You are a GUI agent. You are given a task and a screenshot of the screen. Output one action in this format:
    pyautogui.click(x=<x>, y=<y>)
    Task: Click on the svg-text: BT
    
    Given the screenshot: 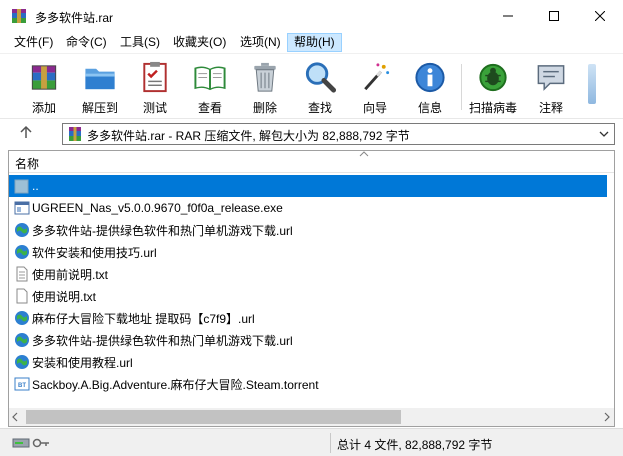 What is the action you would take?
    pyautogui.click(x=22, y=386)
    